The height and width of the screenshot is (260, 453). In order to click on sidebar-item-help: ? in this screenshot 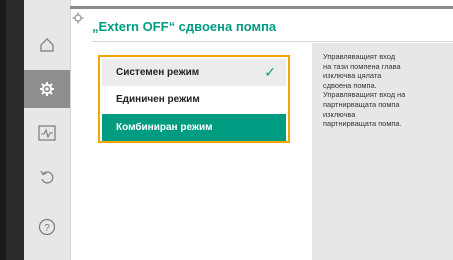, I will do `click(47, 227)`.